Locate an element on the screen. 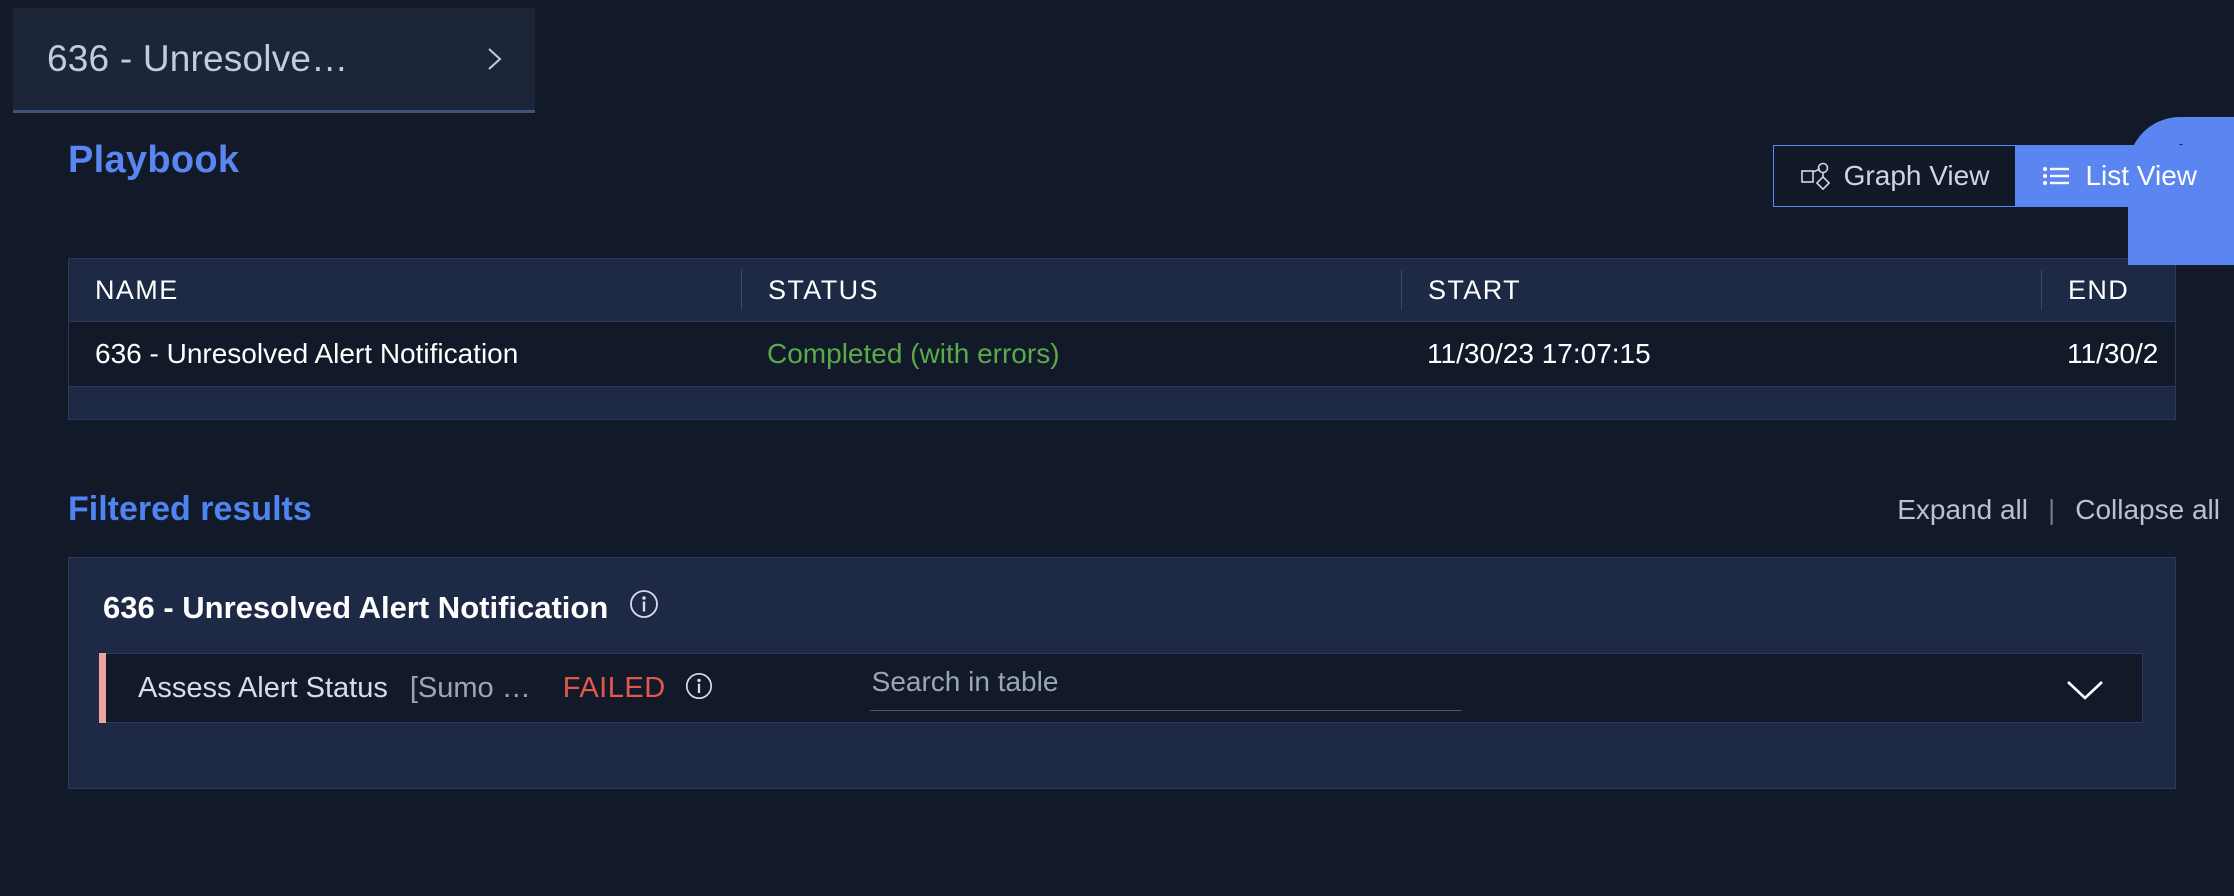 The image size is (2234, 896). bulleted-list-icon is located at coordinates (2056, 176).